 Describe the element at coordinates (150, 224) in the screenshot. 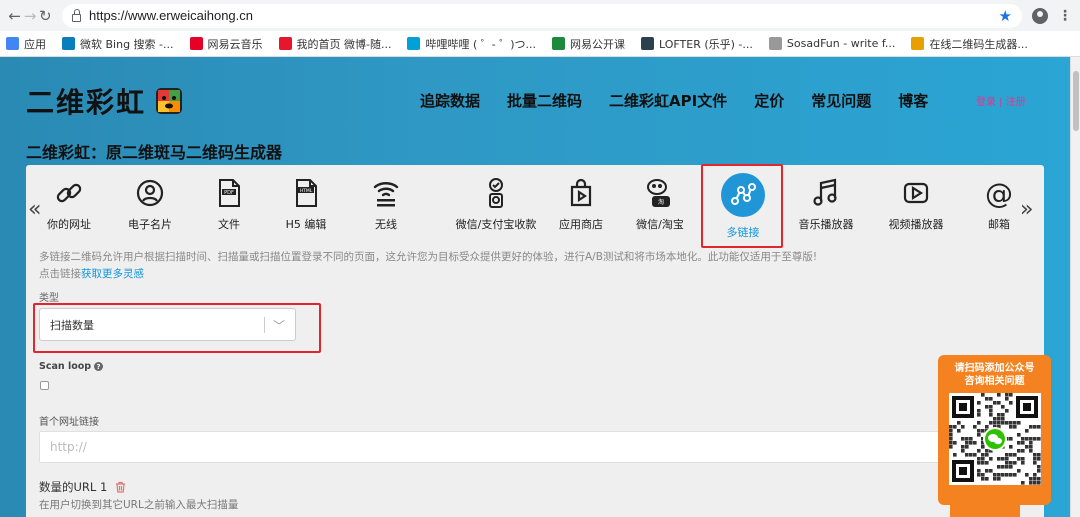

I see `type-label: 电子名片` at that location.